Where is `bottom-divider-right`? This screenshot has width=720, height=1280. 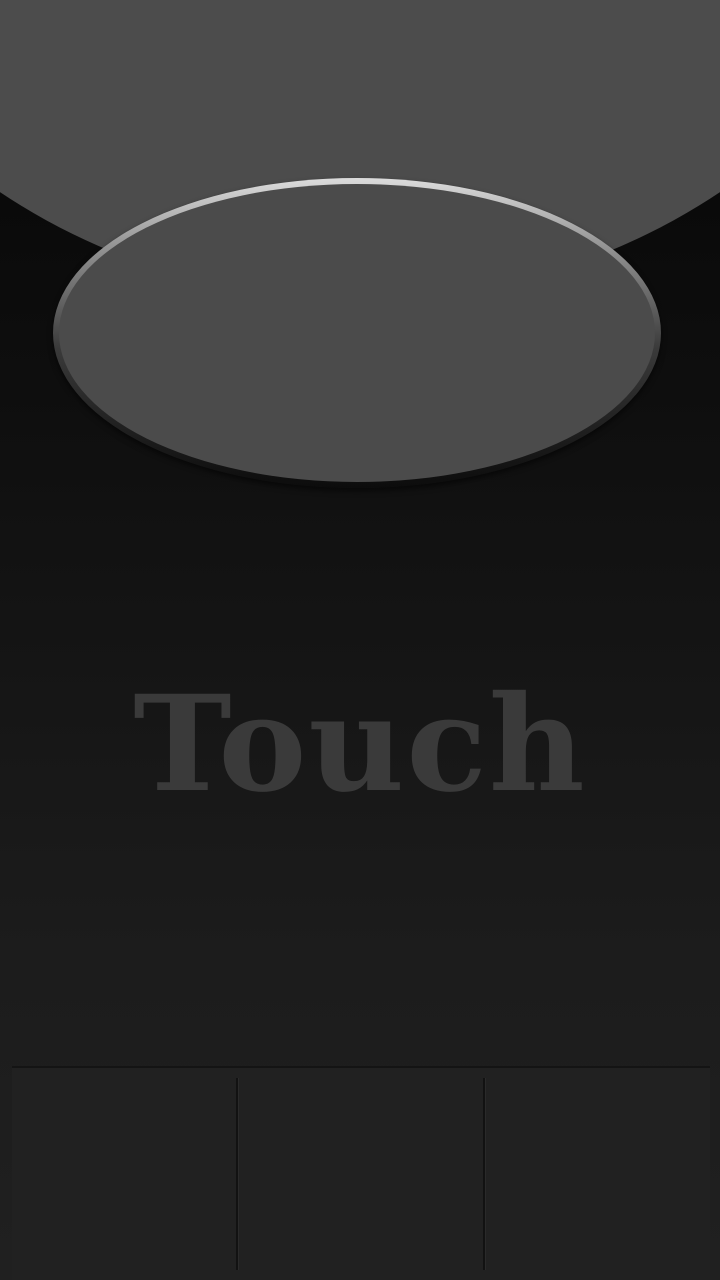 bottom-divider-right is located at coordinates (484, 1174).